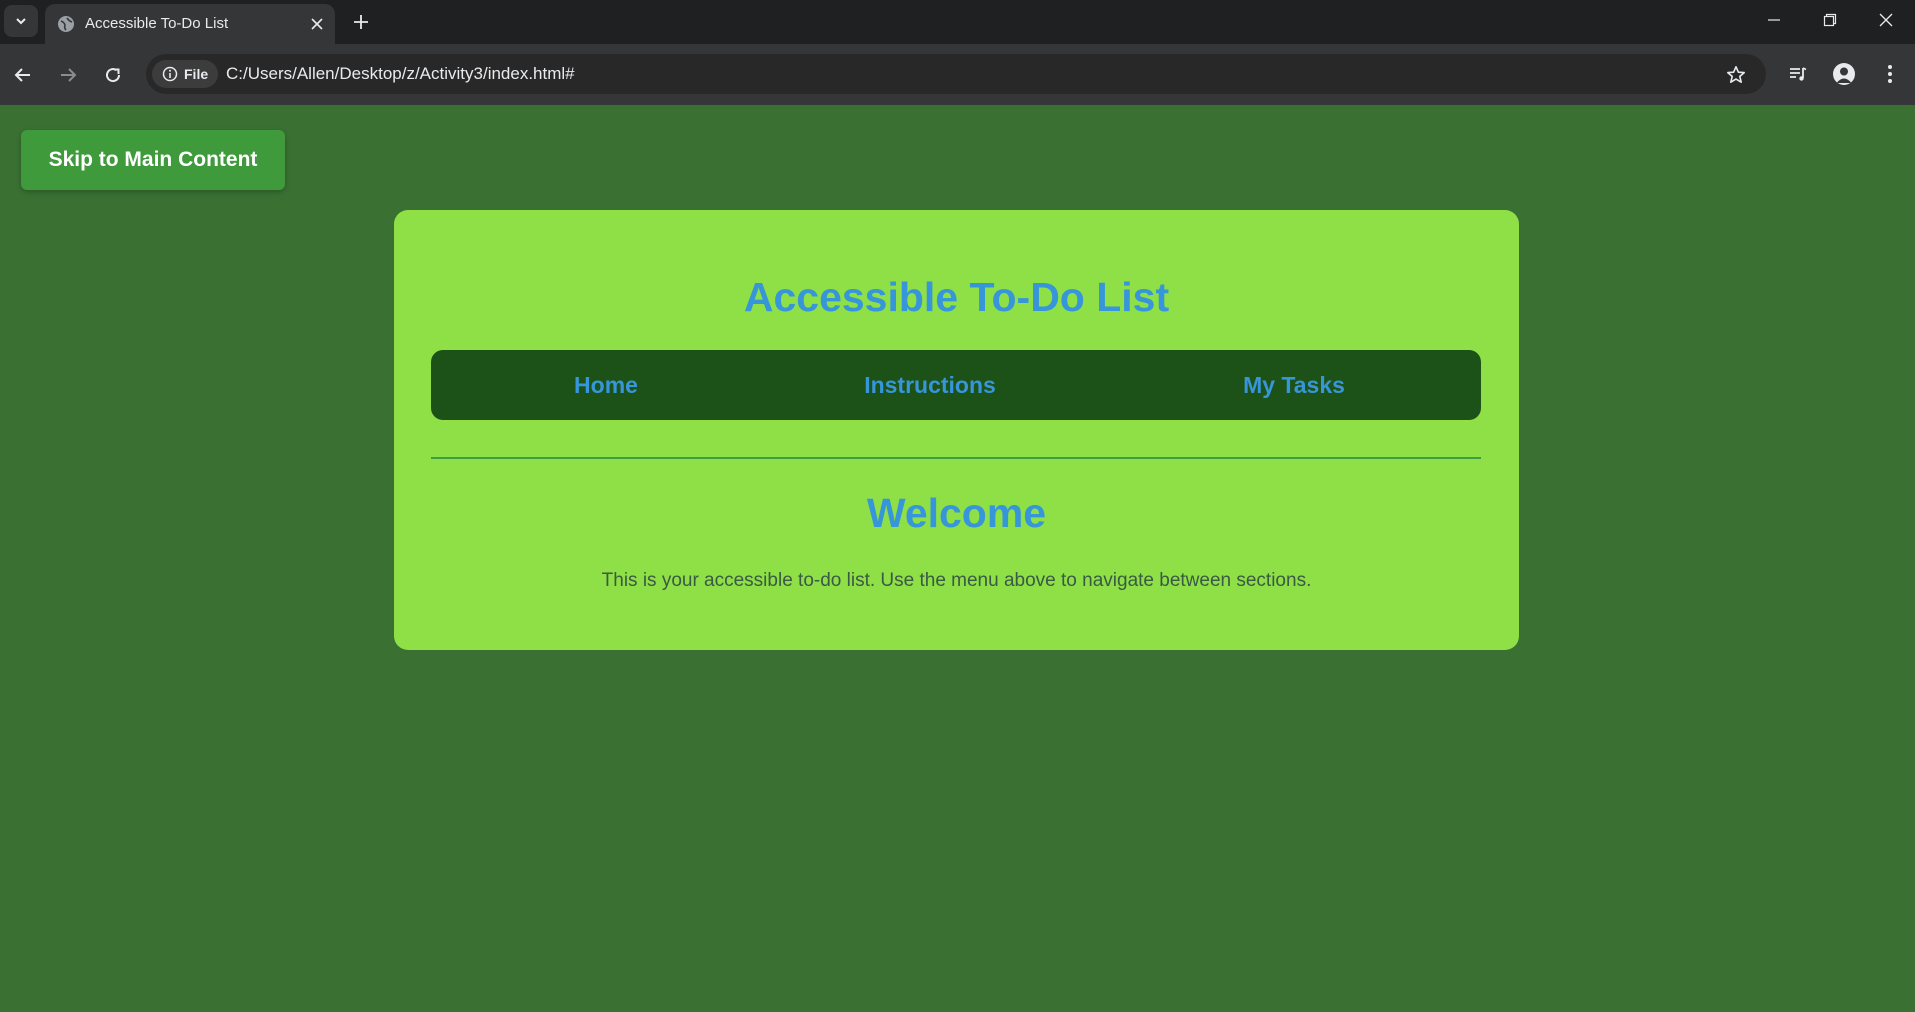 Image resolution: width=1915 pixels, height=1012 pixels. Describe the element at coordinates (66, 24) in the screenshot. I see `globe-icon` at that location.